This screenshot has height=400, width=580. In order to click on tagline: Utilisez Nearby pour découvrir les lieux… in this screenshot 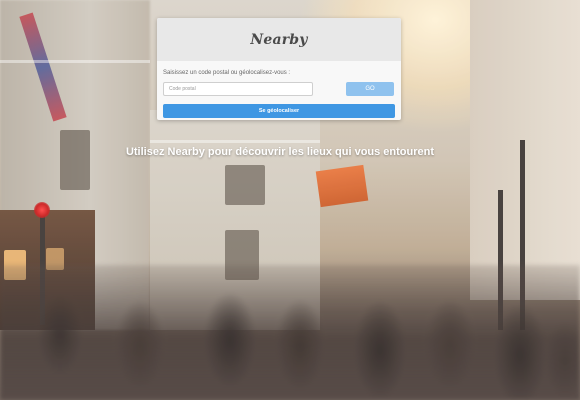, I will do `click(280, 152)`.